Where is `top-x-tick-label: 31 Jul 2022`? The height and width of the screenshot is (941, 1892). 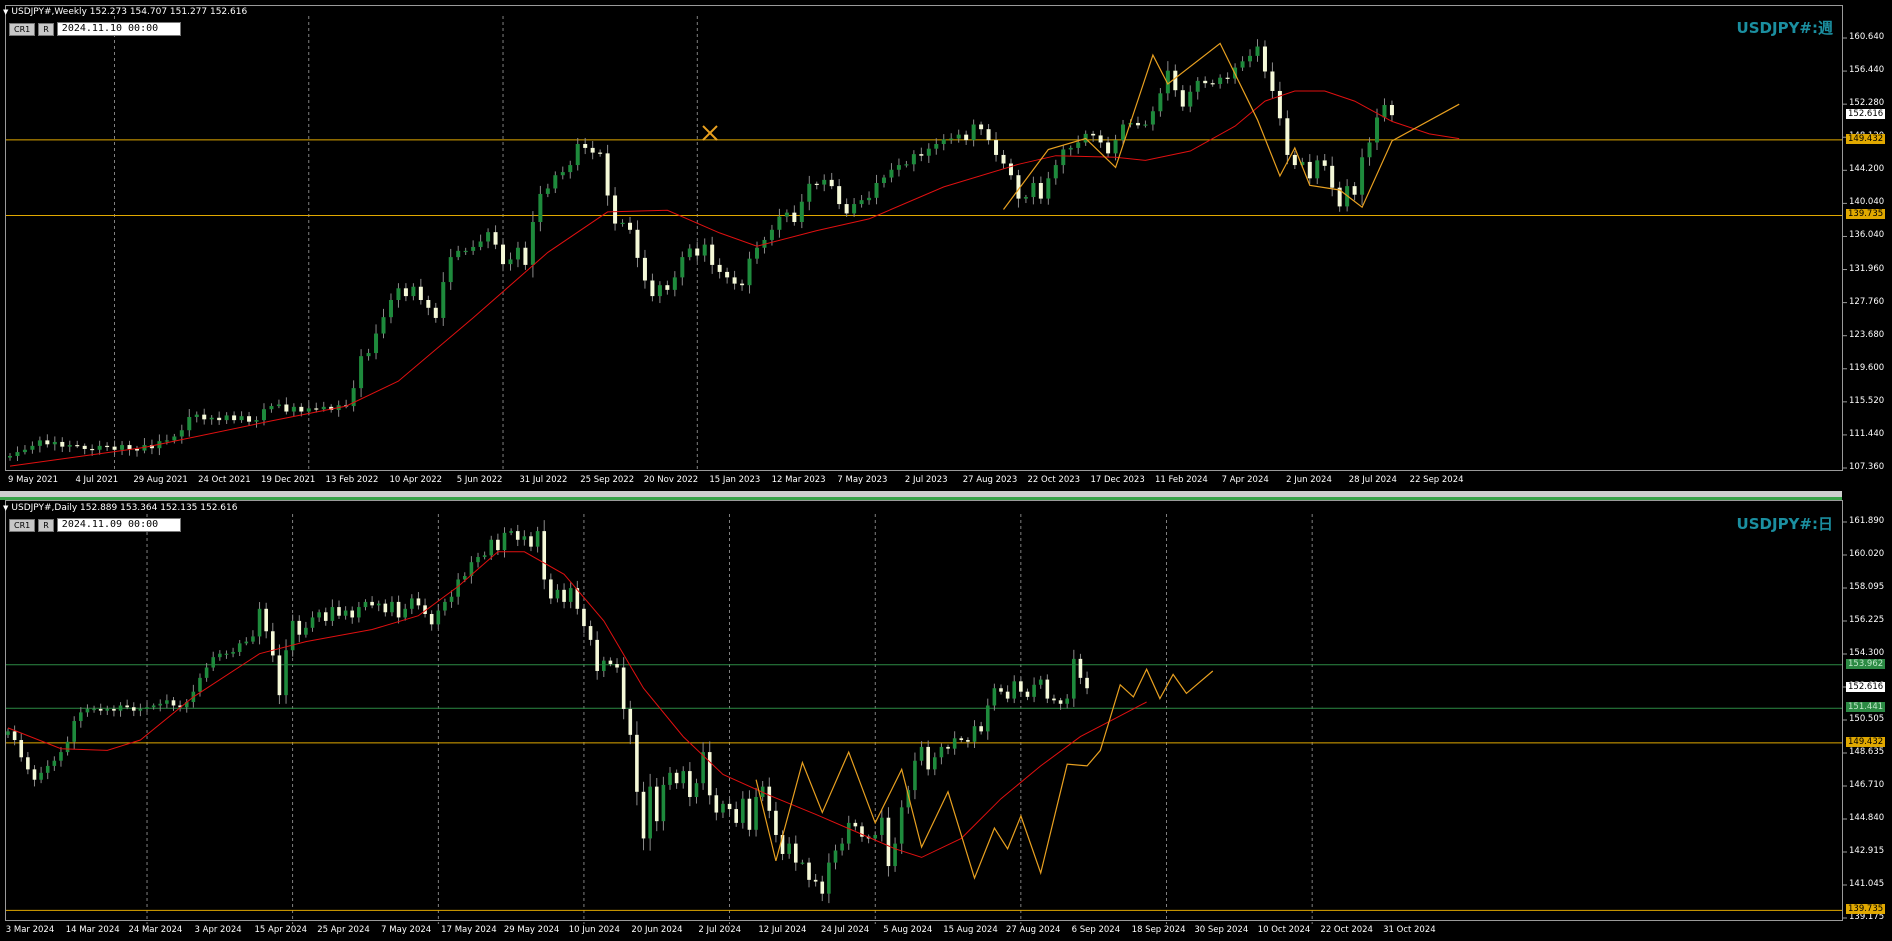
top-x-tick-label: 31 Jul 2022 is located at coordinates (543, 480).